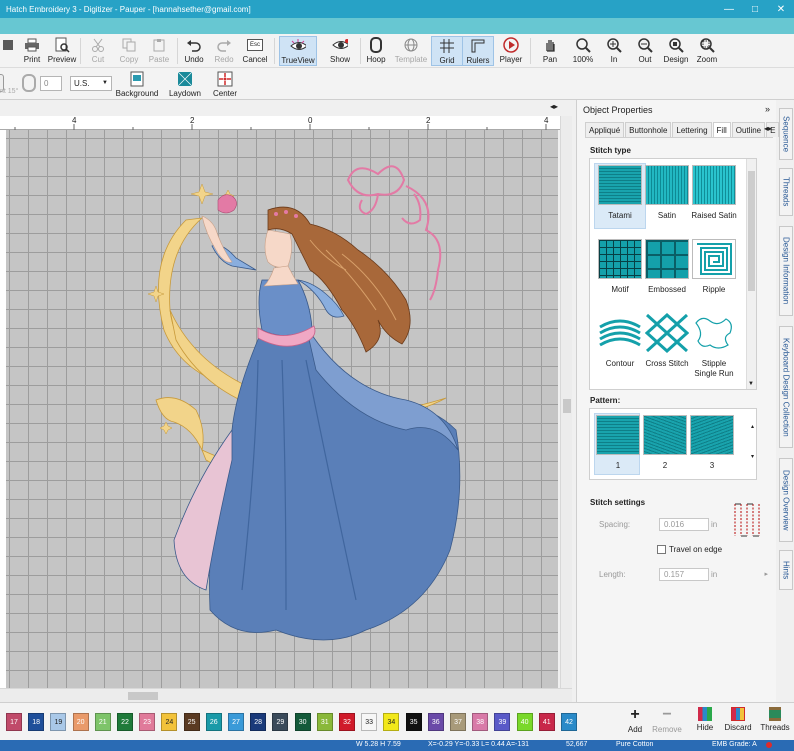 The height and width of the screenshot is (751, 794). I want to click on zoom-out-button: Out, so click(645, 51).